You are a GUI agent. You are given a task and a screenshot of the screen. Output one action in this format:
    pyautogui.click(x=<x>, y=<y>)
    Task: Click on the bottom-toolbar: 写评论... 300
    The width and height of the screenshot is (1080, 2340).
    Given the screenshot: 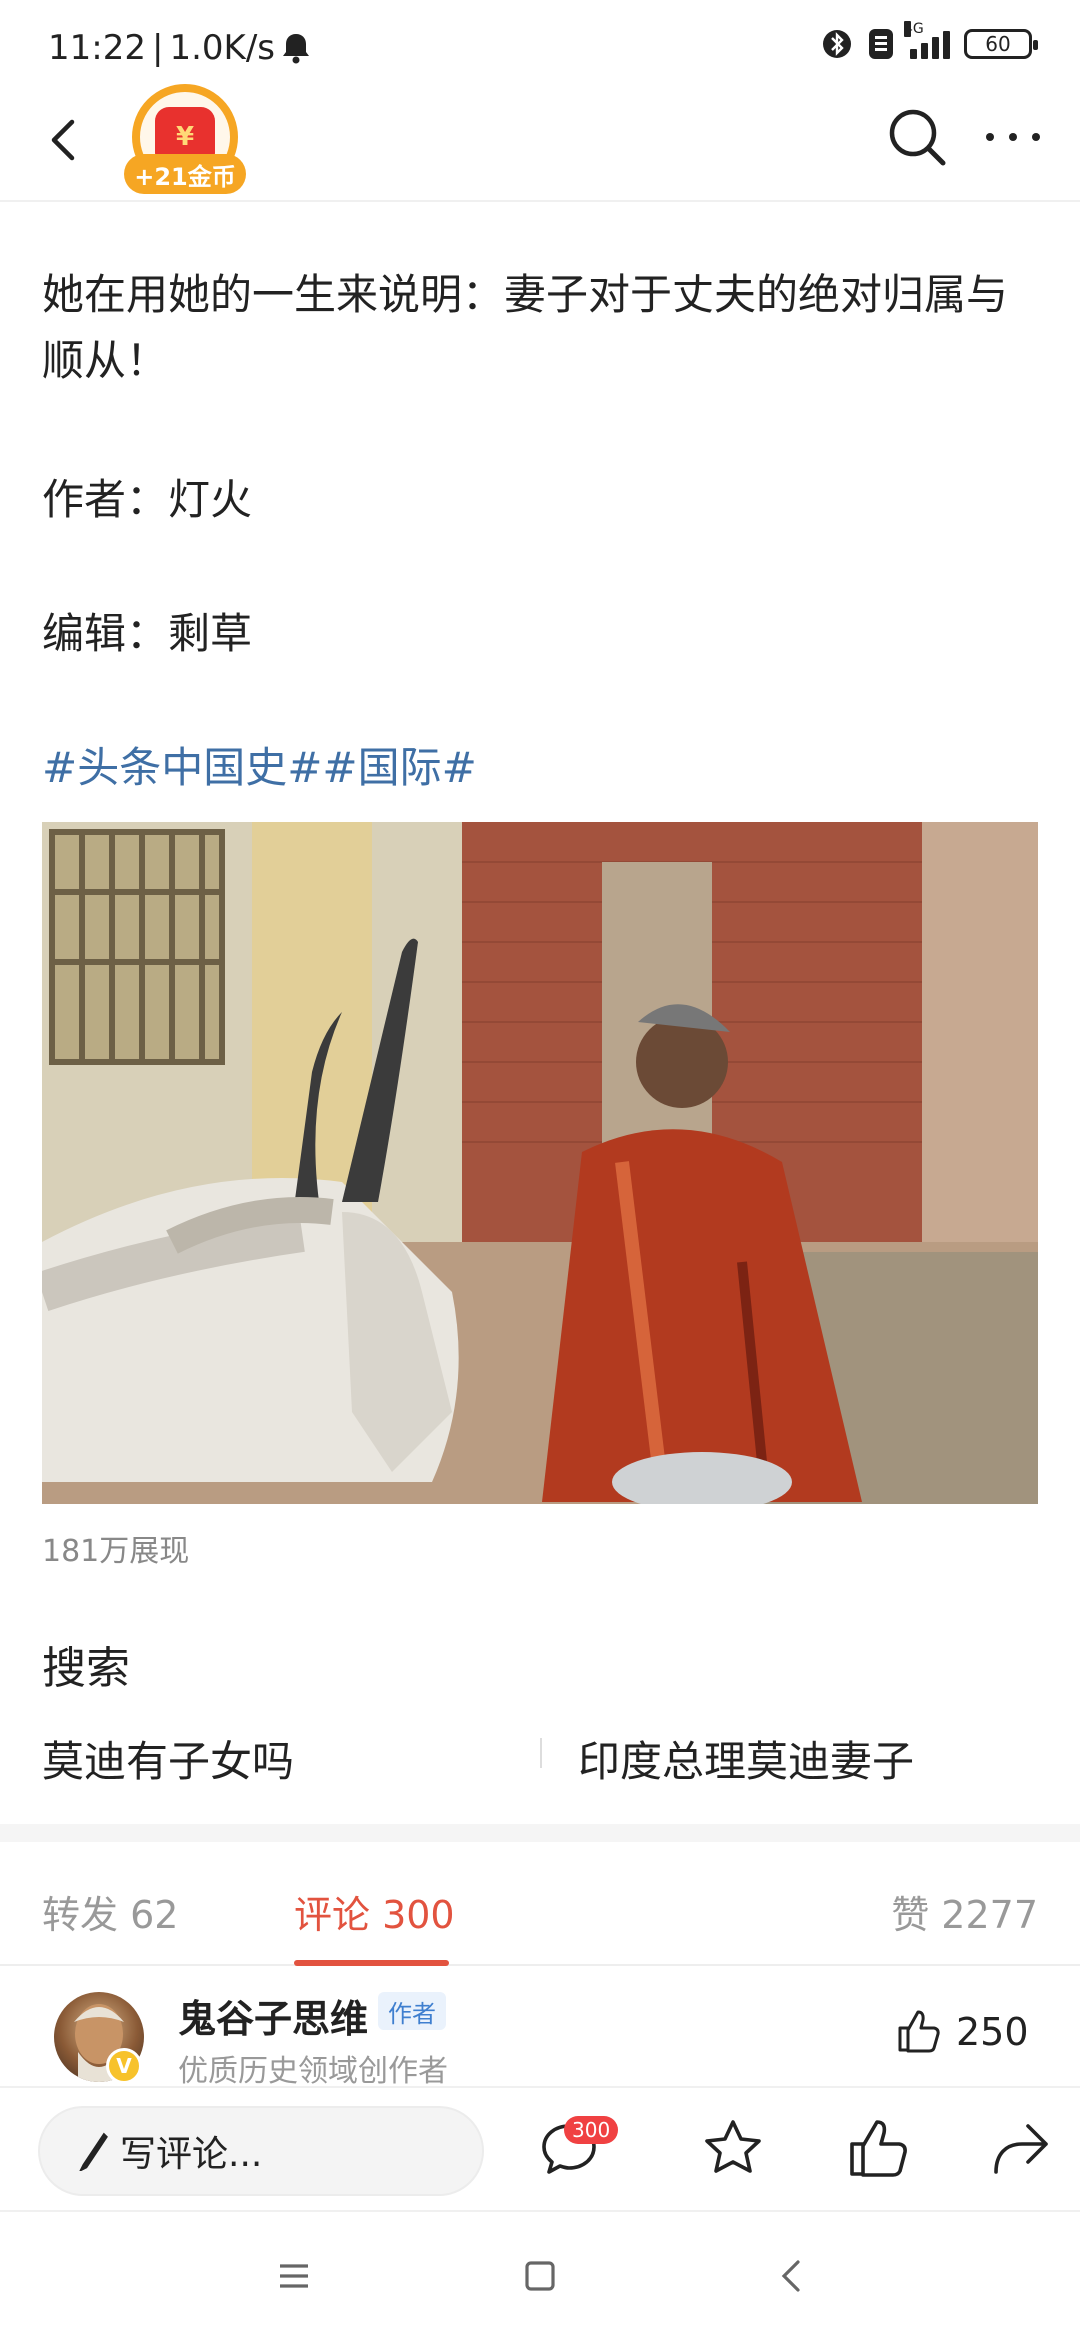 What is the action you would take?
    pyautogui.click(x=540, y=2148)
    